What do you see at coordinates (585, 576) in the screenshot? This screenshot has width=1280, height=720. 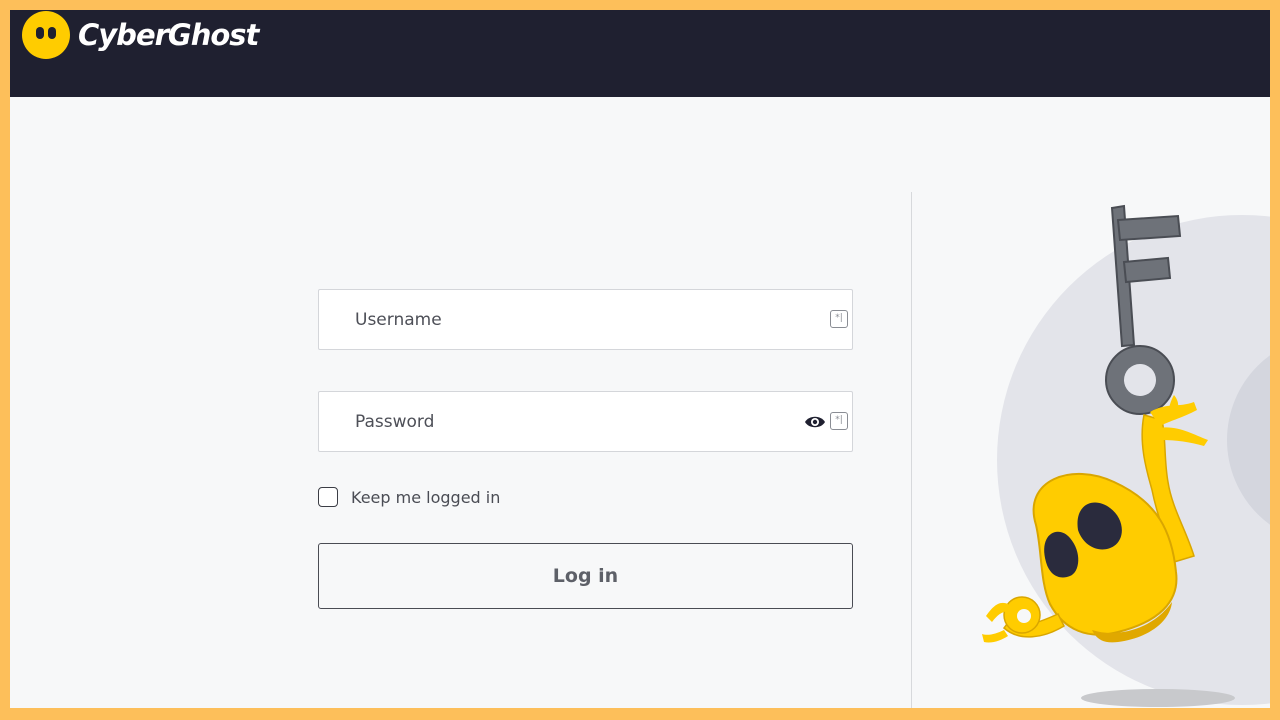 I see `login-button: Log in` at bounding box center [585, 576].